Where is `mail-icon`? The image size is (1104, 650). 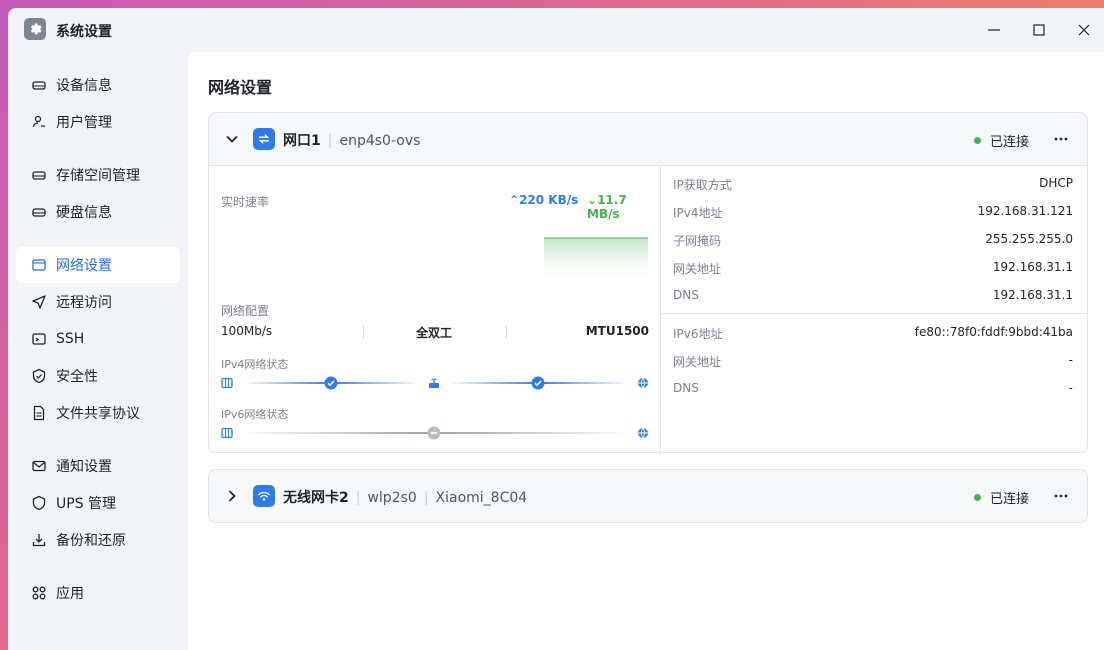 mail-icon is located at coordinates (39, 466).